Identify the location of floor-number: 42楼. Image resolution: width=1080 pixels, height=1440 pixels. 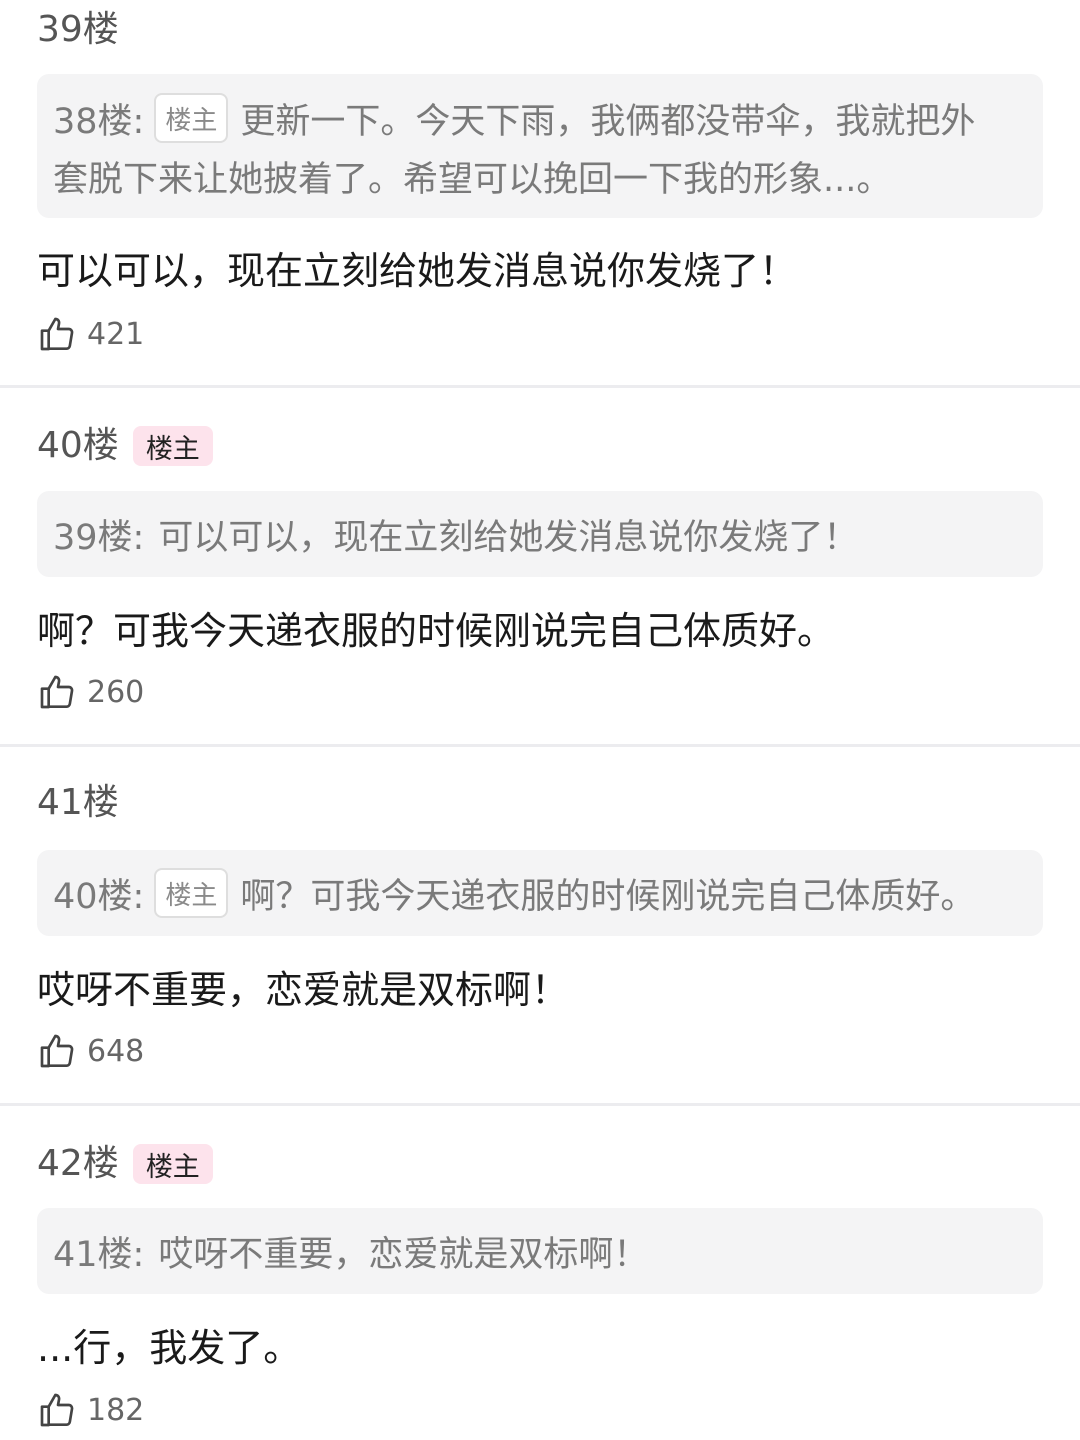
(78, 1163).